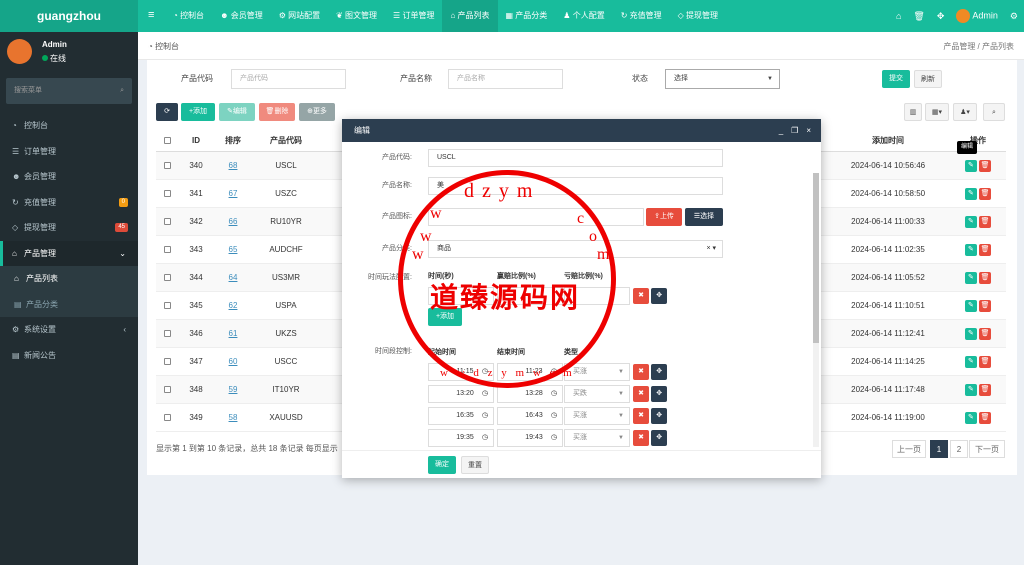 Image resolution: width=1024 pixels, height=565 pixels. Describe the element at coordinates (530, 416) in the screenshot. I see `slot-end-input: 16:43 ◷` at that location.